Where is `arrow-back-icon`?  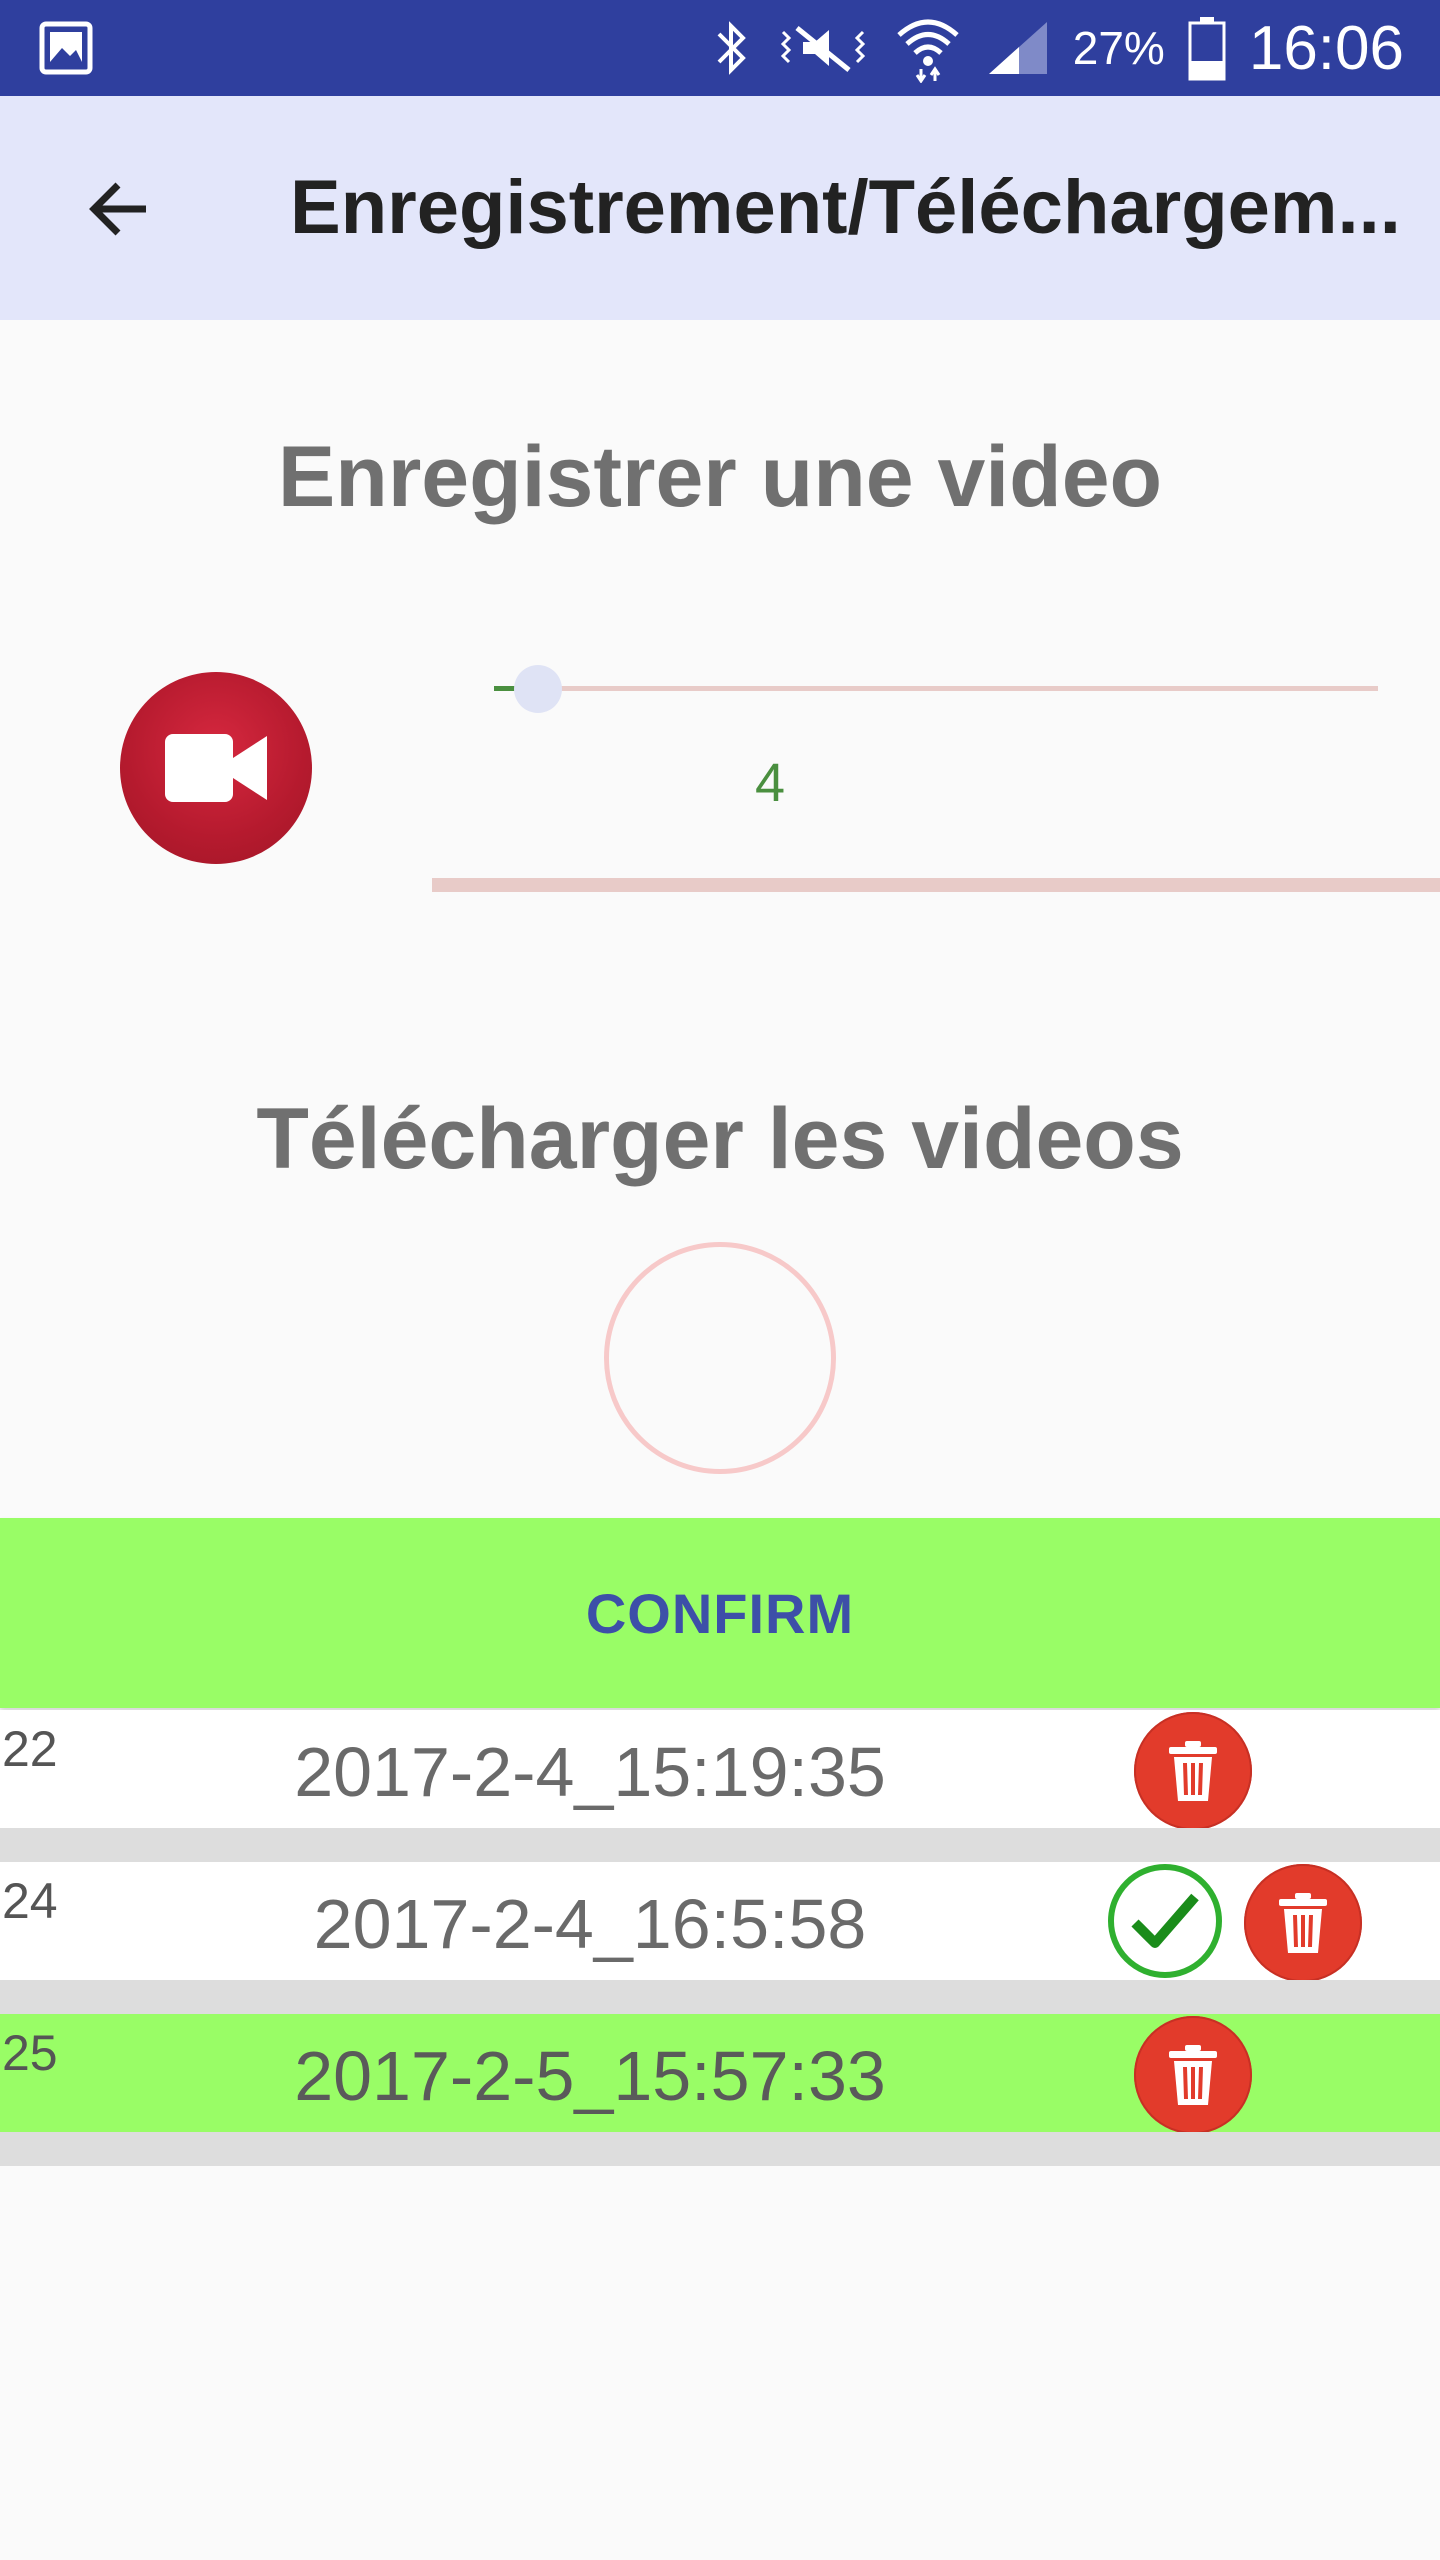
arrow-back-icon is located at coordinates (117, 209).